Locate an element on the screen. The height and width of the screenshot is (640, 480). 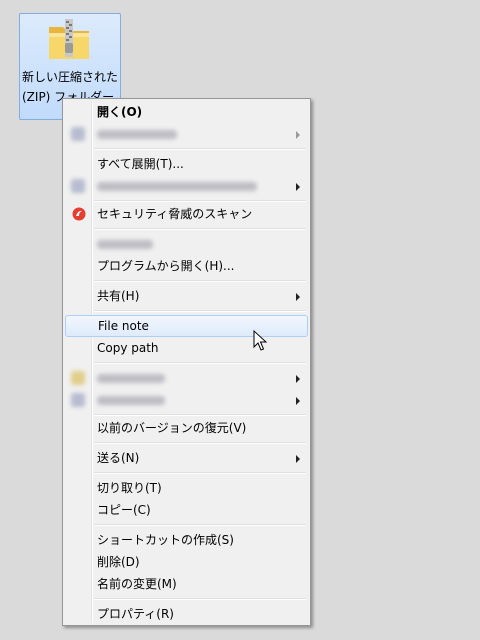
menu-item-copy-path: Copy path is located at coordinates (186, 348).